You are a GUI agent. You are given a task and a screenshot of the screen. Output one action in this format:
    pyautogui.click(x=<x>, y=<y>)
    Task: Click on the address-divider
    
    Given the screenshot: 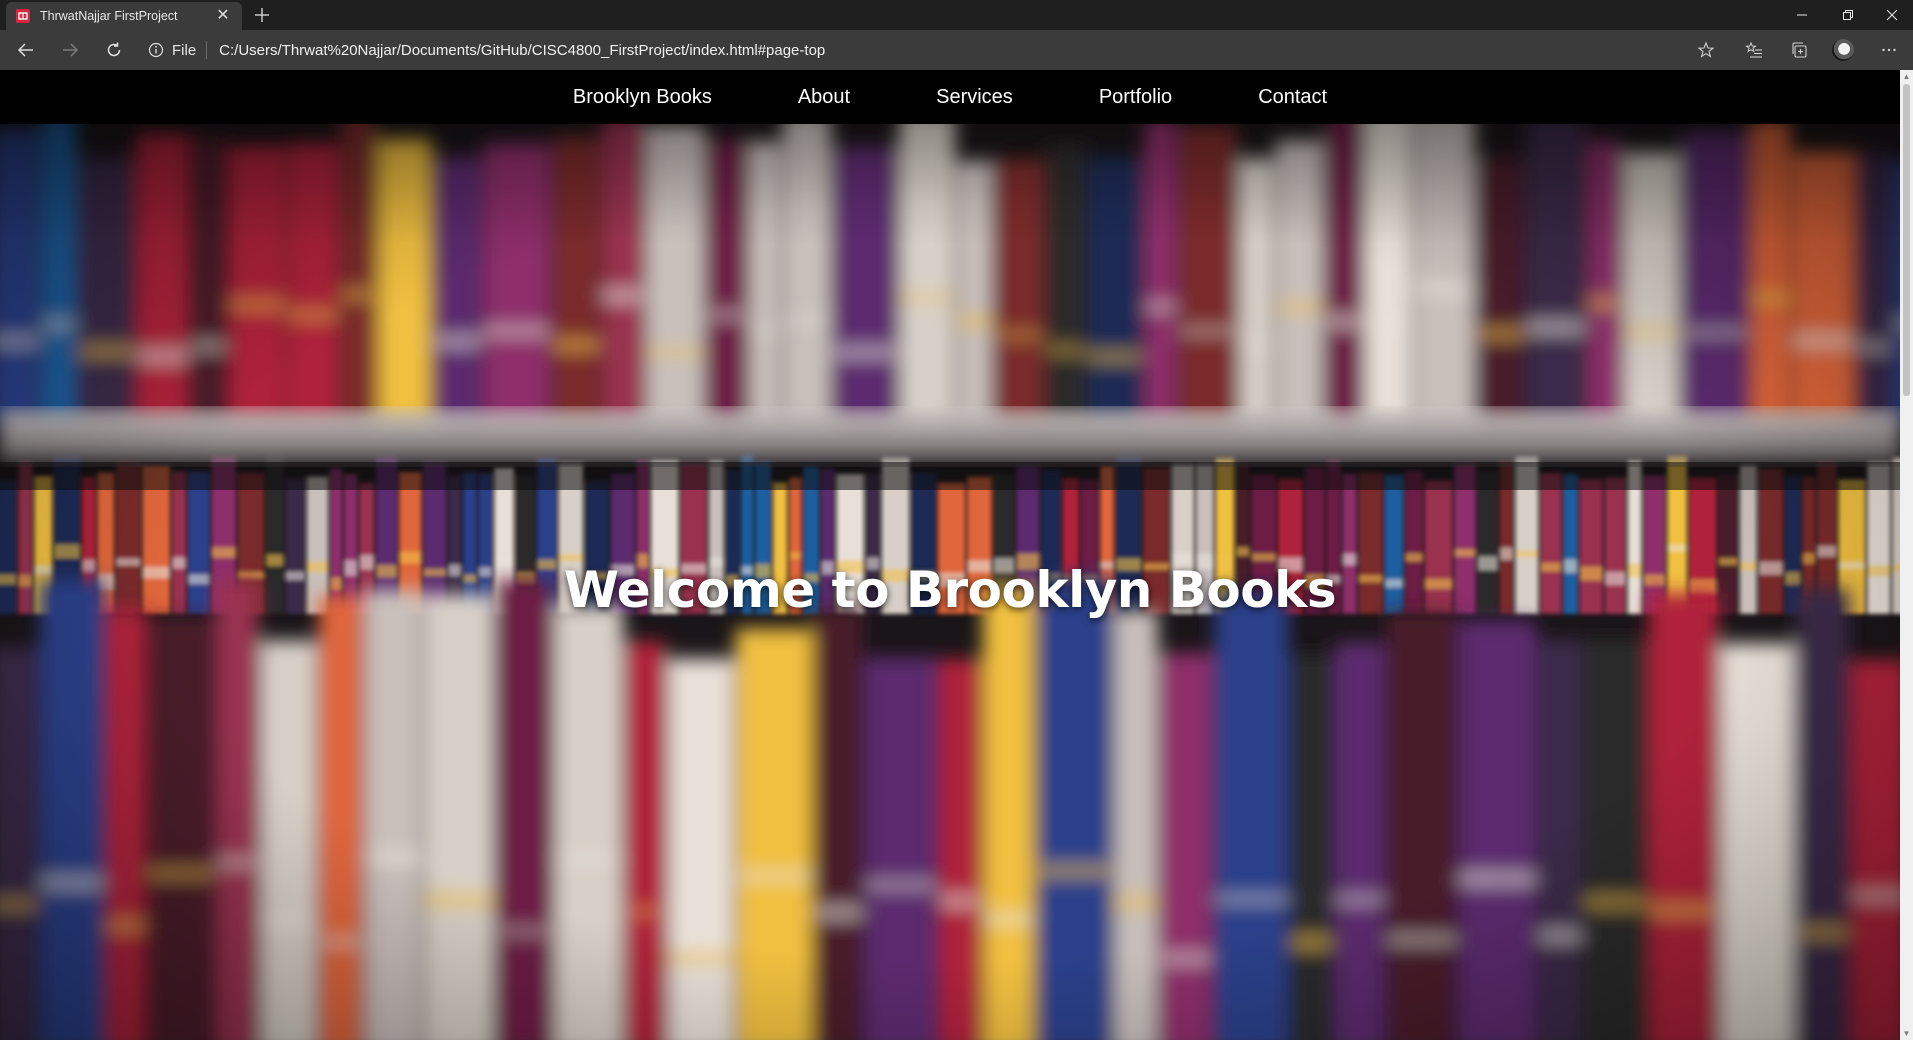 What is the action you would take?
    pyautogui.click(x=207, y=50)
    